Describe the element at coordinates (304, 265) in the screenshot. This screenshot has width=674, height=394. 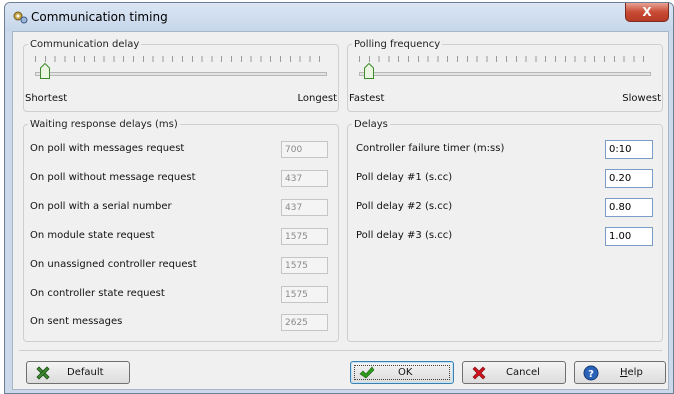
I see `value-field-unassigned-controller: 1575` at that location.